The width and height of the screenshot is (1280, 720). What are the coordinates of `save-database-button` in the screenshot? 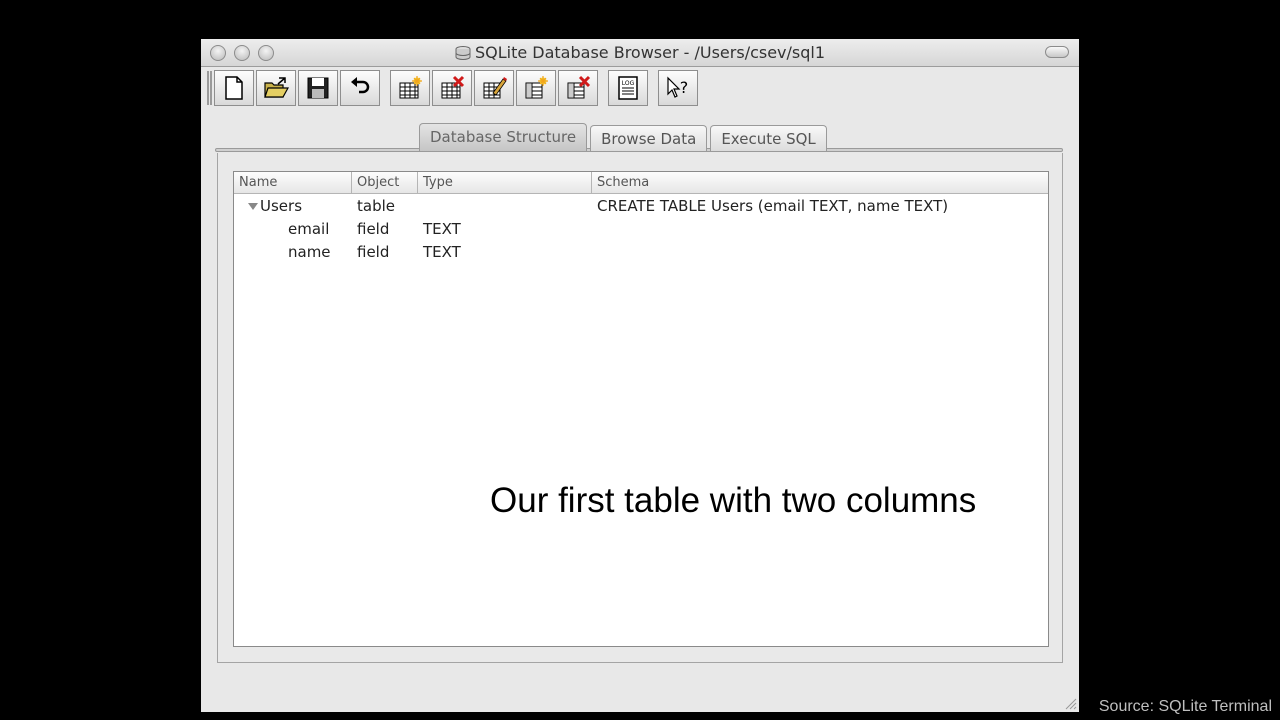 It's located at (318, 88).